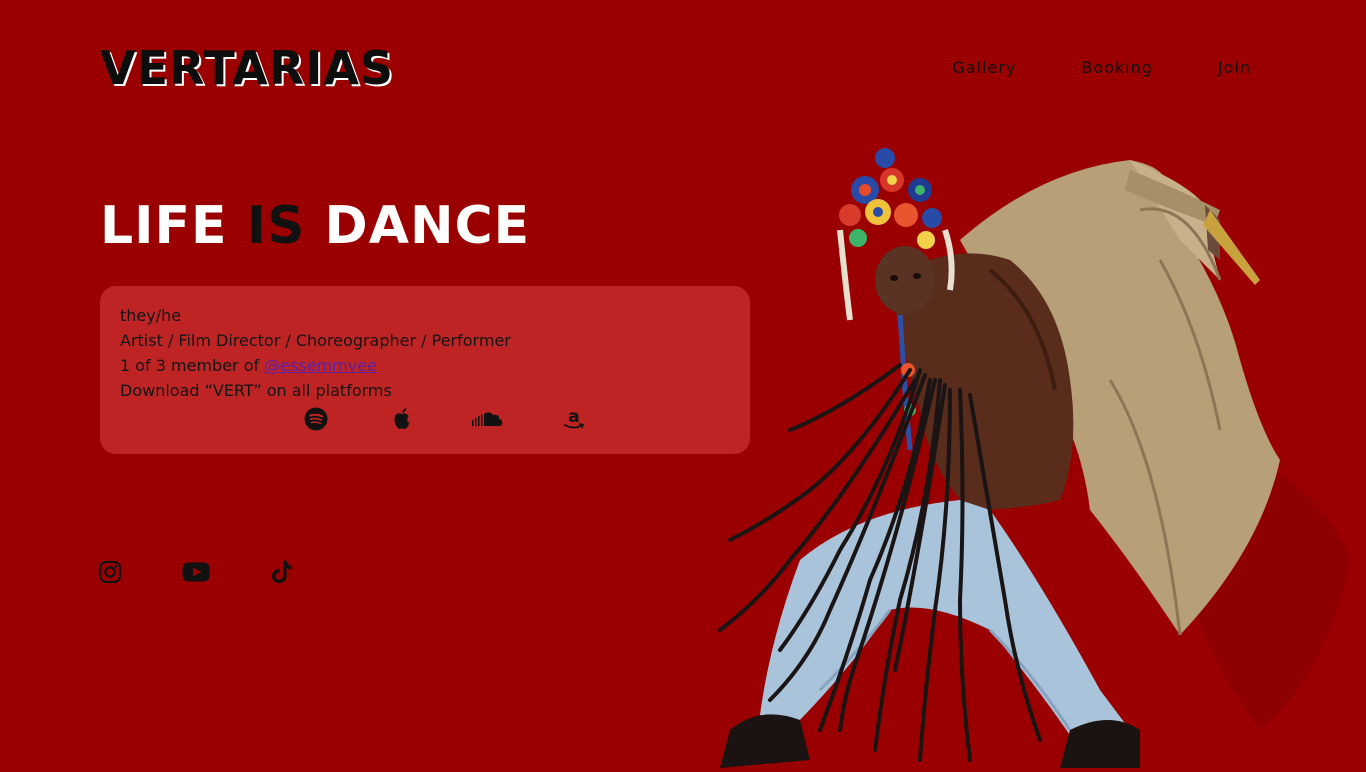  I want to click on member-text: 1 of 3 member of @essemmvee, so click(425, 365).